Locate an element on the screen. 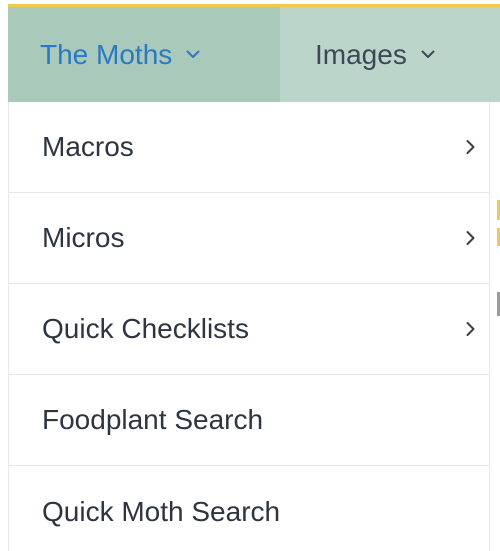  nav-item-images: Images is located at coordinates (390, 54).